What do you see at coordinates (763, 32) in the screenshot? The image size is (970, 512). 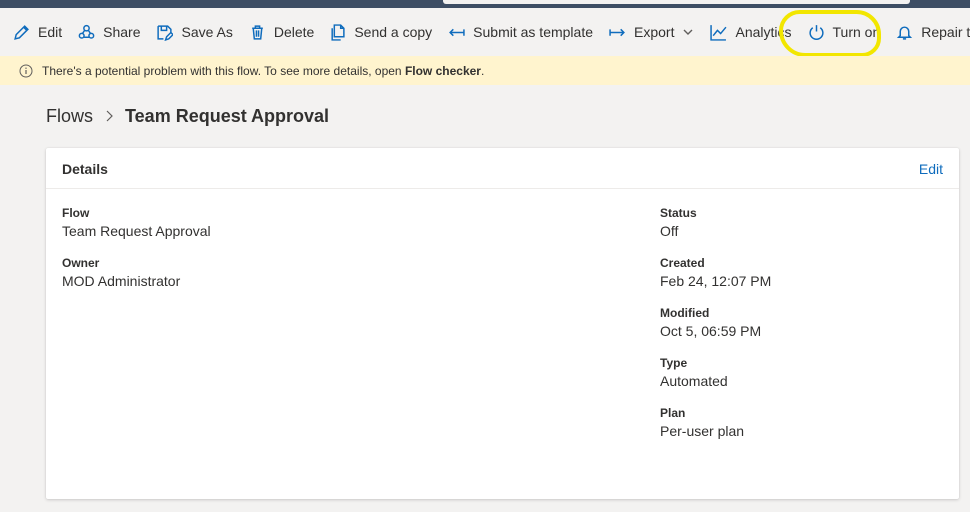 I see `analytics-button-label: Analytics` at bounding box center [763, 32].